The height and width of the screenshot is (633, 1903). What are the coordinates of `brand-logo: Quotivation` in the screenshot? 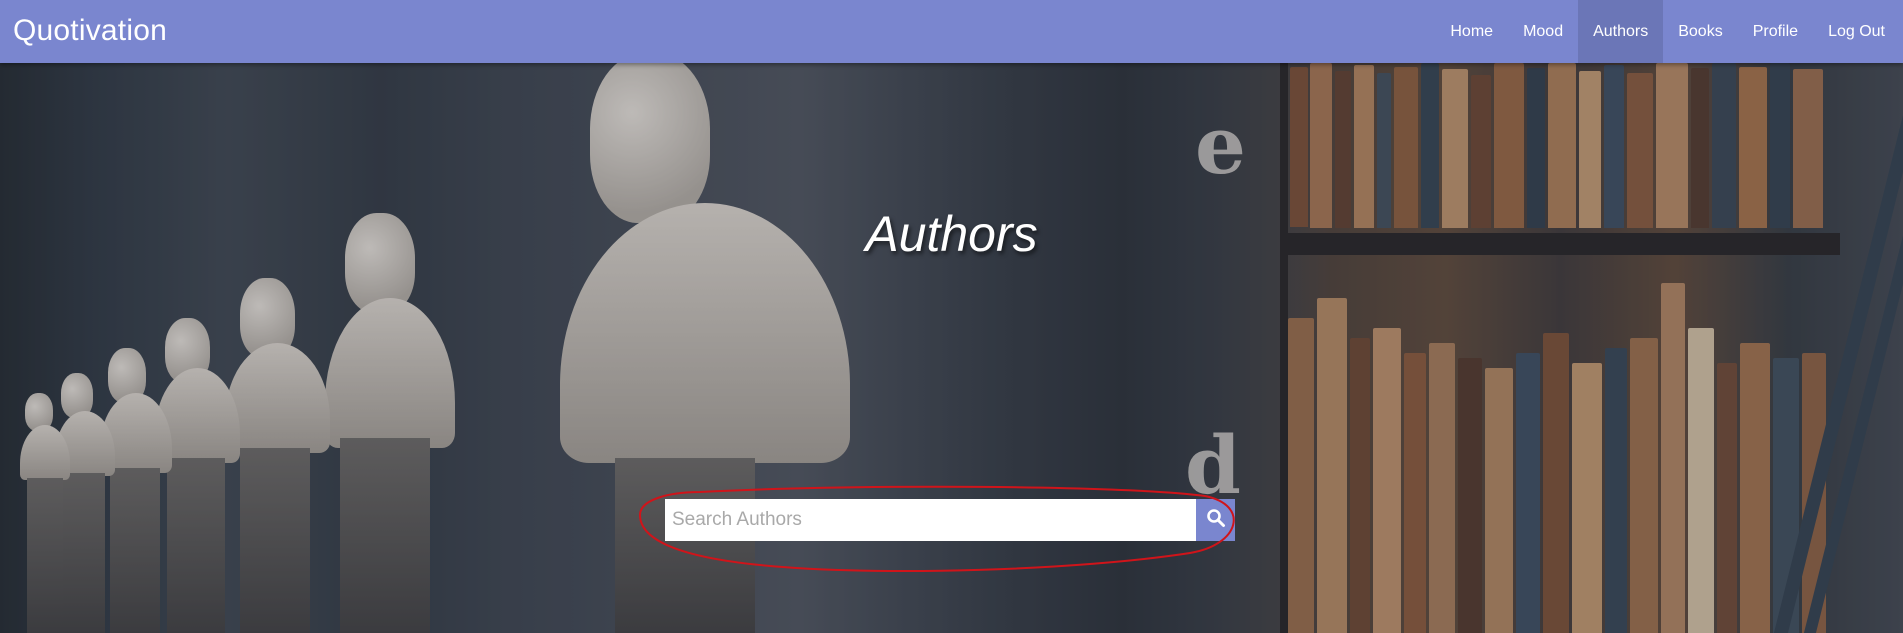 It's located at (90, 31).